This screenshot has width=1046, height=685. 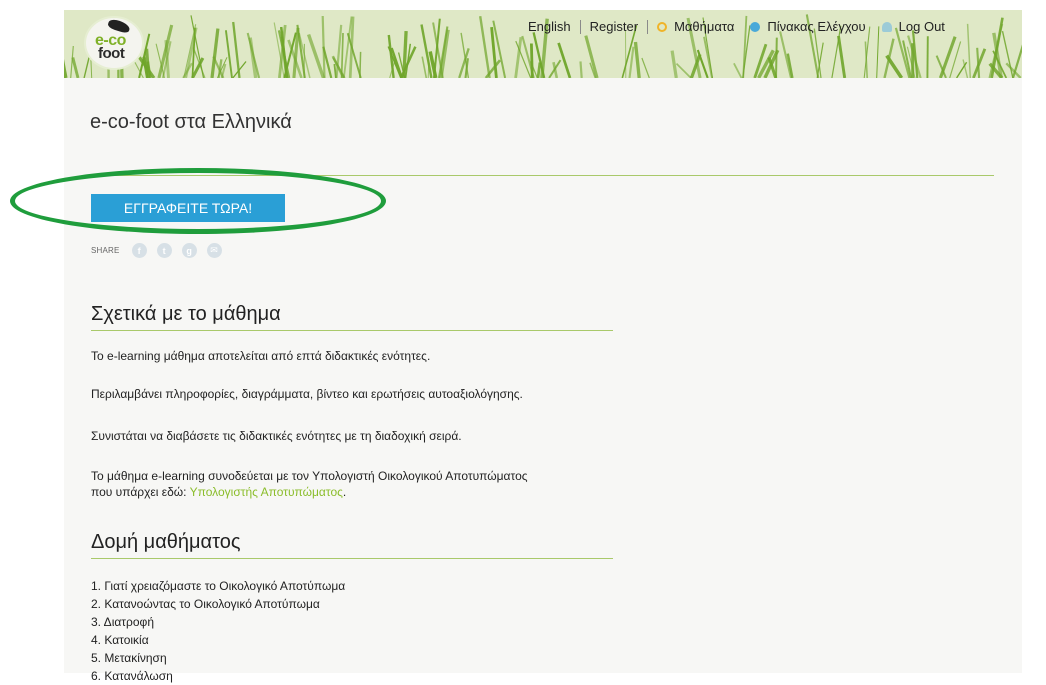 I want to click on nav-dashboard: Πίνακας Ελέγχου, so click(x=807, y=26).